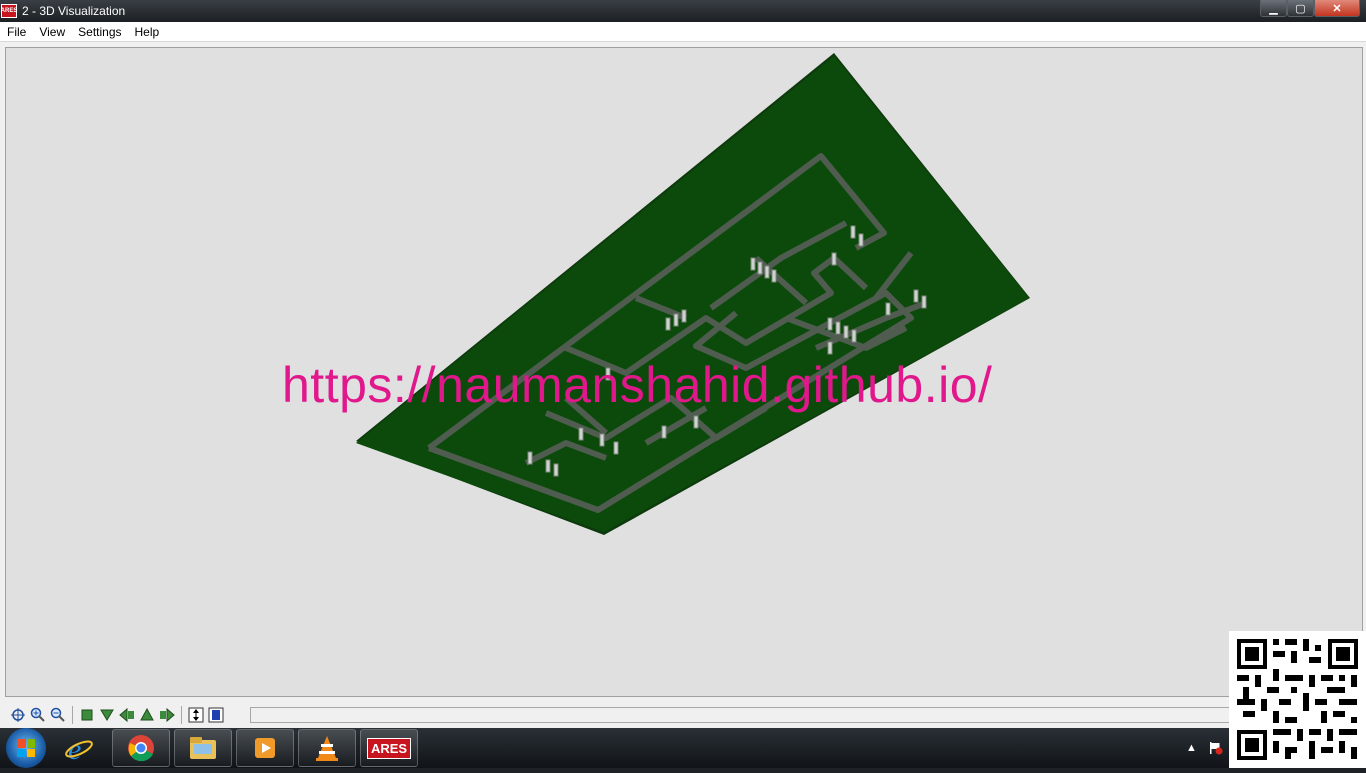  I want to click on zoom-in-icon, so click(38, 715).